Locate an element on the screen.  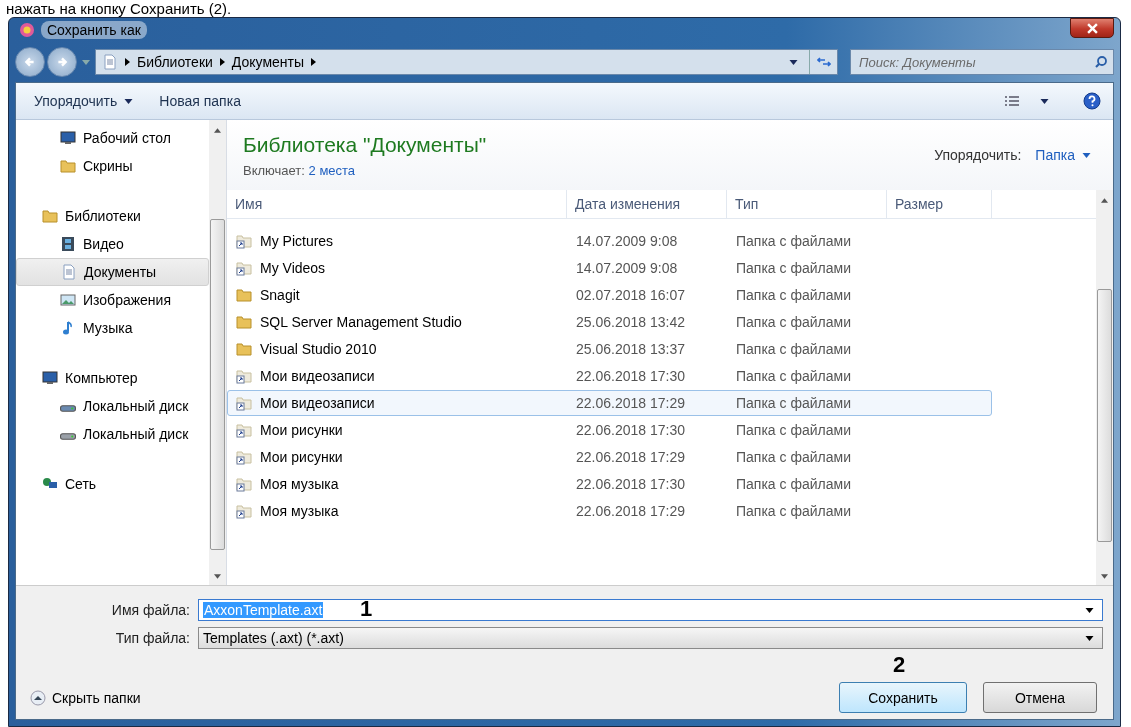
sidebar-item: Библиотеки is located at coordinates (112, 216).